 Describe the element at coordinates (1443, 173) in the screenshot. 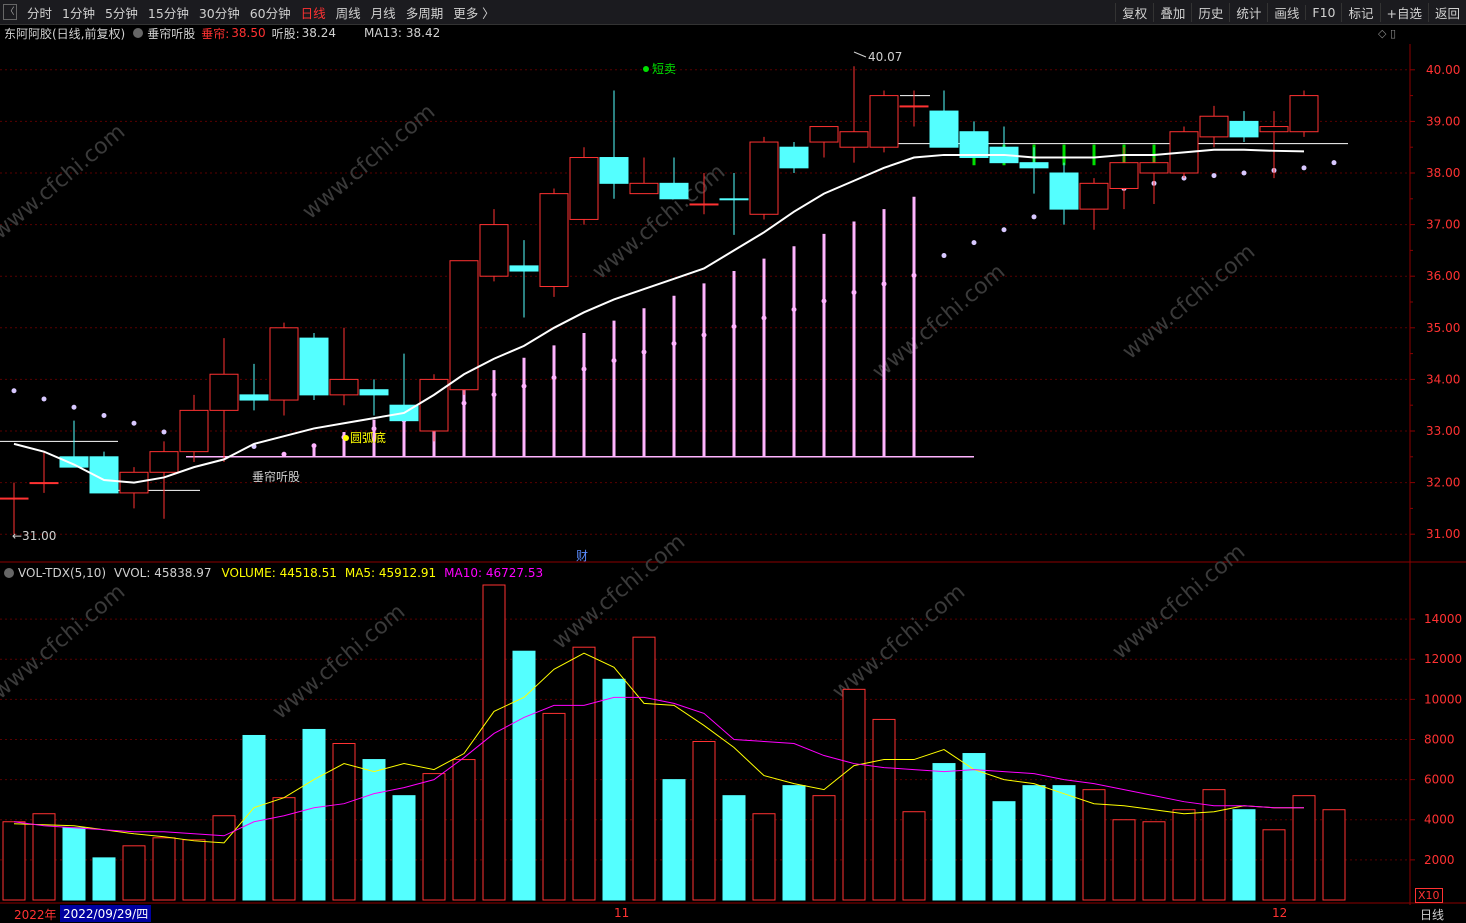

I see `price-tick-label: 38.00` at that location.